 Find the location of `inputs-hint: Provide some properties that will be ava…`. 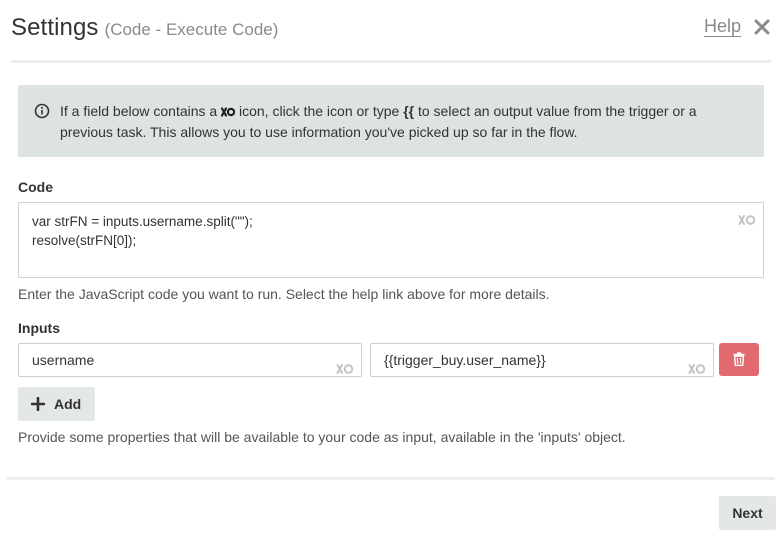

inputs-hint: Provide some properties that will be ava… is located at coordinates (322, 437).